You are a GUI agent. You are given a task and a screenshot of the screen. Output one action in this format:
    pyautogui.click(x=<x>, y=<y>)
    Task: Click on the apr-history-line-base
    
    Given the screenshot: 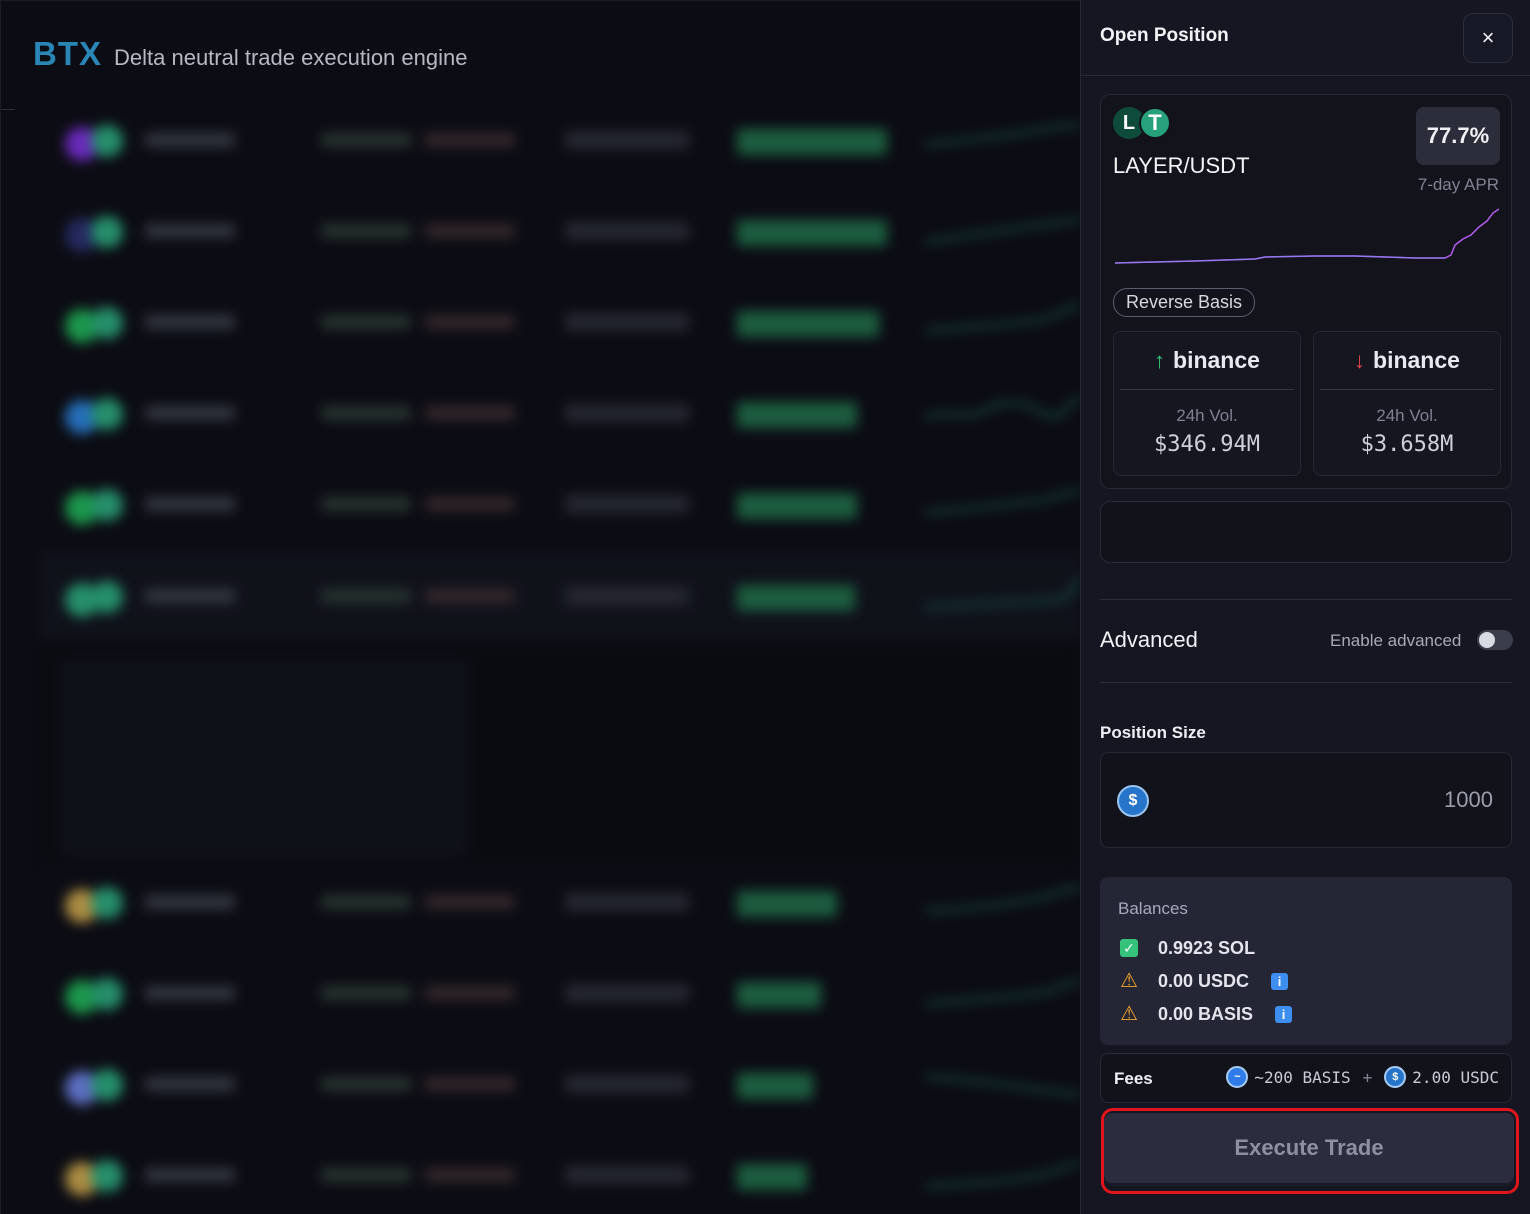 What is the action you would take?
    pyautogui.click(x=1280, y=259)
    